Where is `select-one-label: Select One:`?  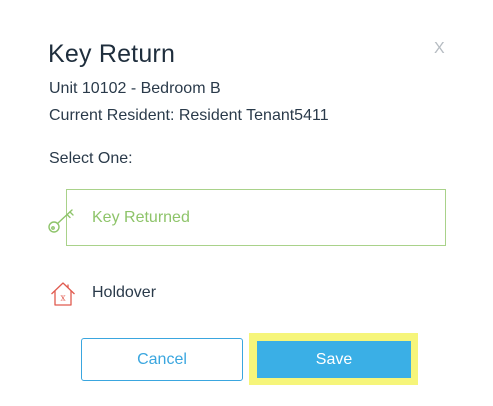 select-one-label: Select One: is located at coordinates (91, 158).